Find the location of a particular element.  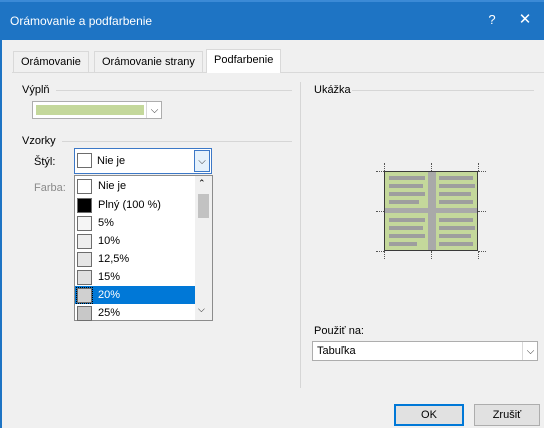

list-item-label: 5% is located at coordinates (106, 223).